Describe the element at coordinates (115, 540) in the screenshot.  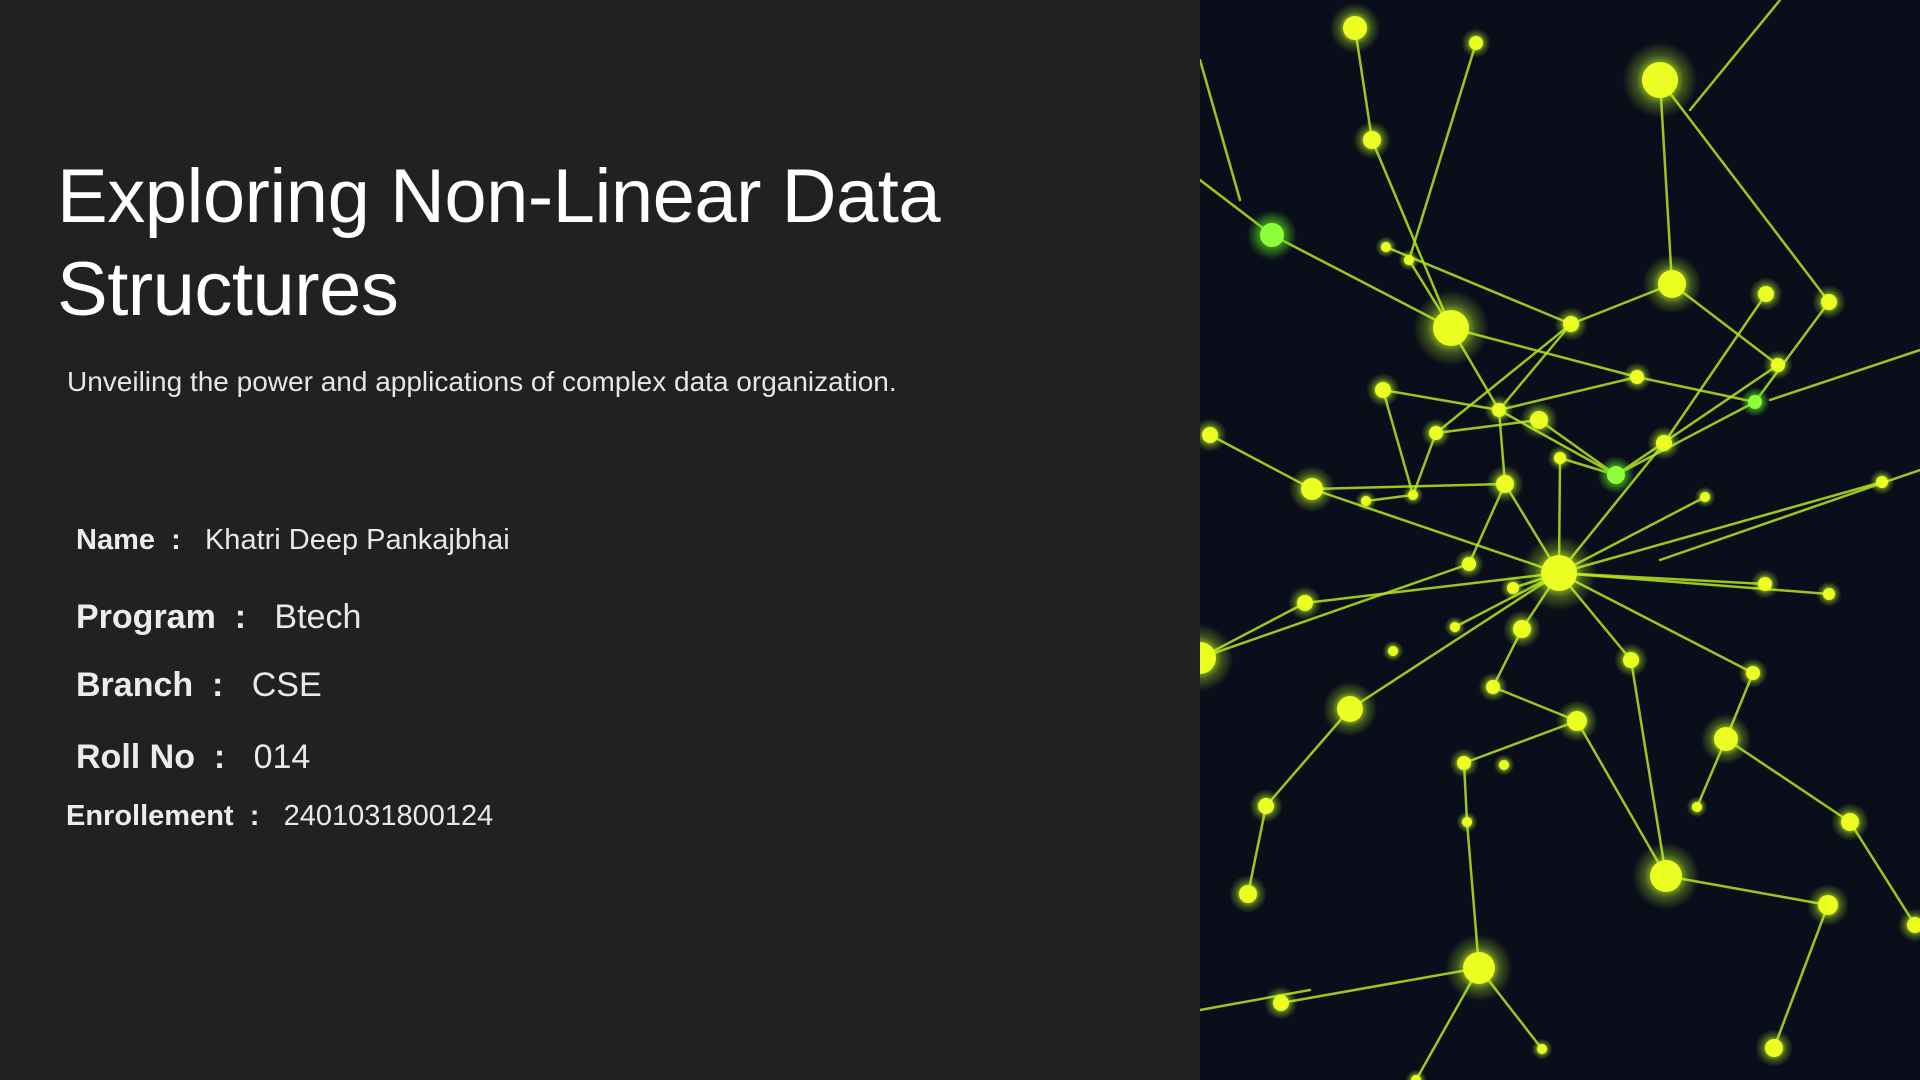
I see `name-label: Name` at that location.